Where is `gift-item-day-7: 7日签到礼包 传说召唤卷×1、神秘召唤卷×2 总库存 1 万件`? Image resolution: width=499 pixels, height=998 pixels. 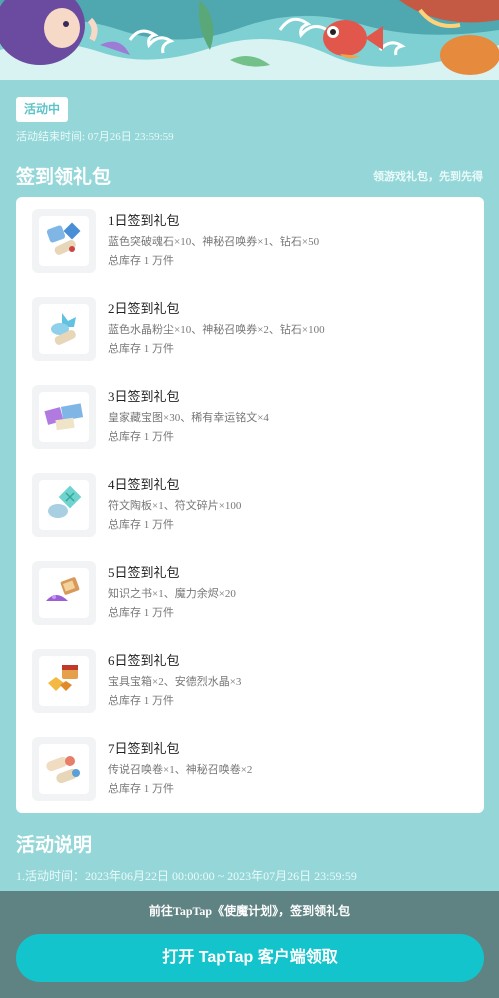 gift-item-day-7: 7日签到礼包 传说召唤卷×1、神秘召唤卷×2 总库存 1 万件 is located at coordinates (252, 769).